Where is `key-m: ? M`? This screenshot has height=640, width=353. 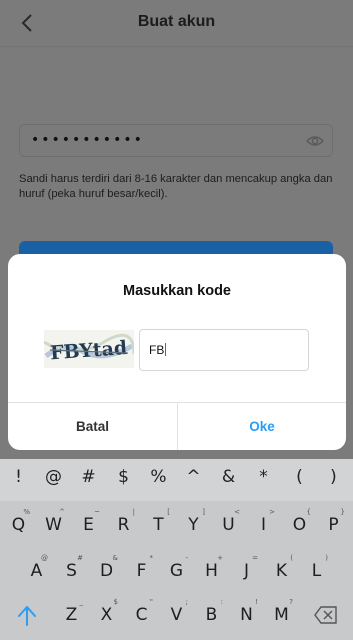 key-m: ? M is located at coordinates (281, 615).